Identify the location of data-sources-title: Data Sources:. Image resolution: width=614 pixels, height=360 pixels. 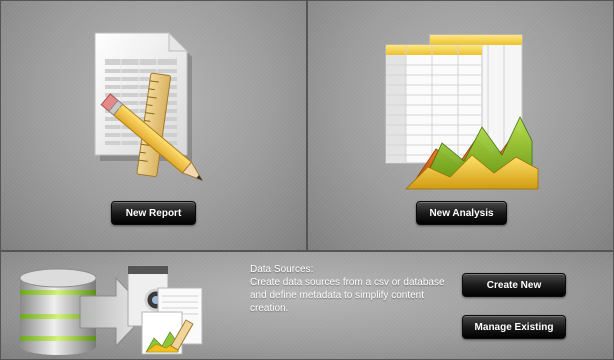
(282, 269).